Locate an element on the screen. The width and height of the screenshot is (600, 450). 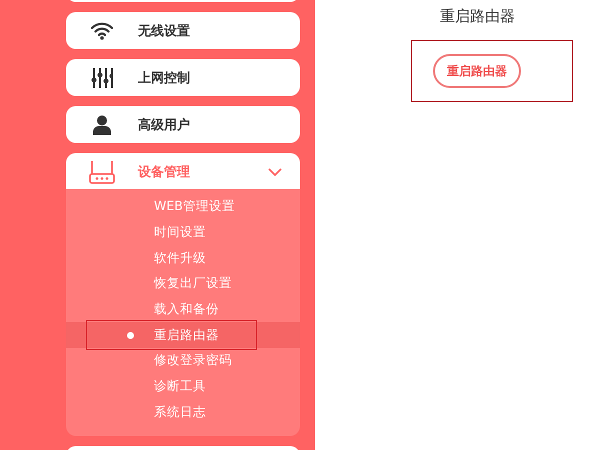
submenu-item: 恢复出厂设置 is located at coordinates (193, 283).